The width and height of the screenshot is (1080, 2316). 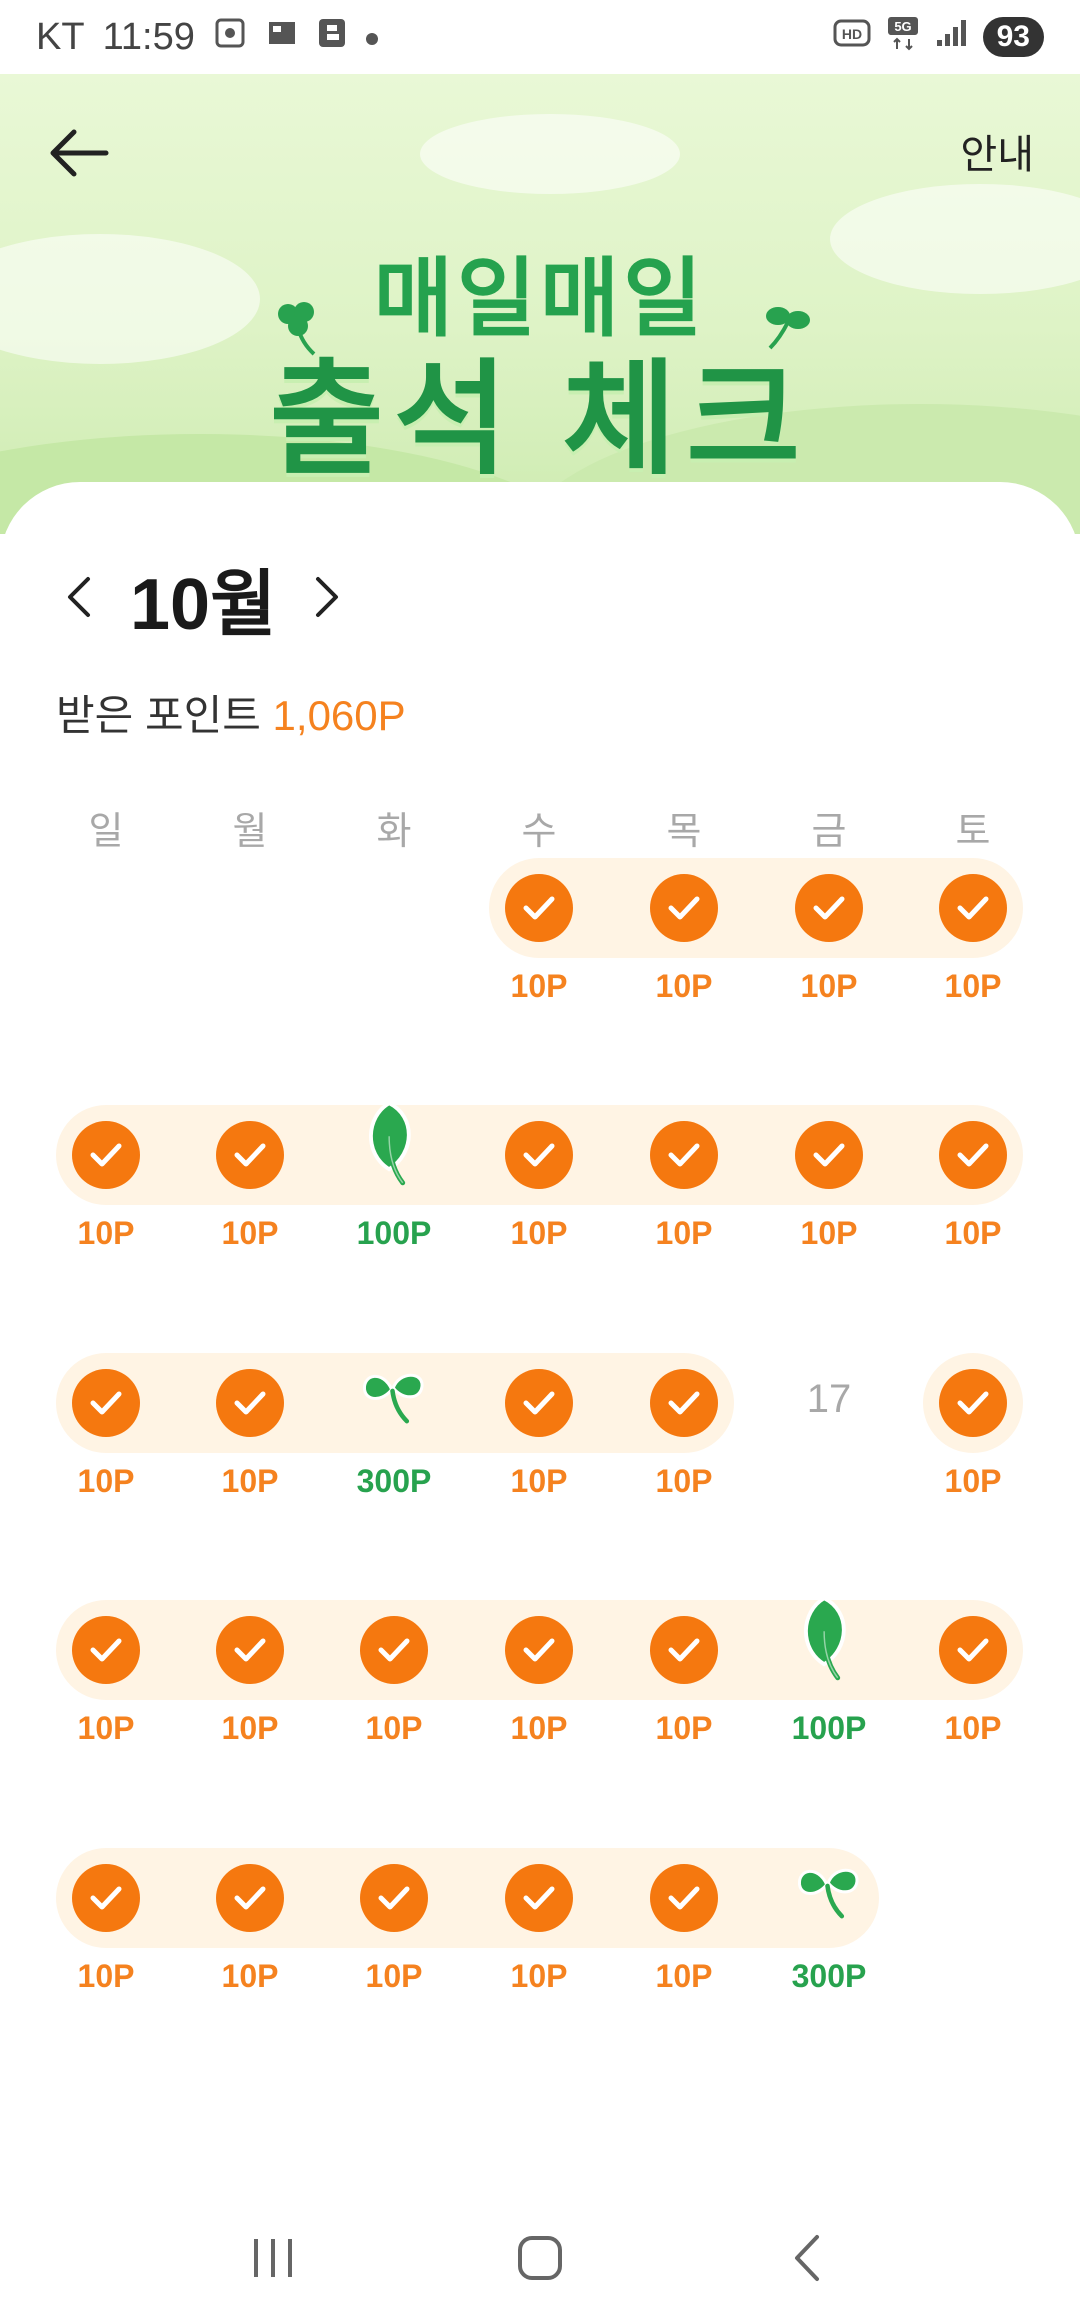 What do you see at coordinates (106, 832) in the screenshot?
I see `weekday-label: 일` at bounding box center [106, 832].